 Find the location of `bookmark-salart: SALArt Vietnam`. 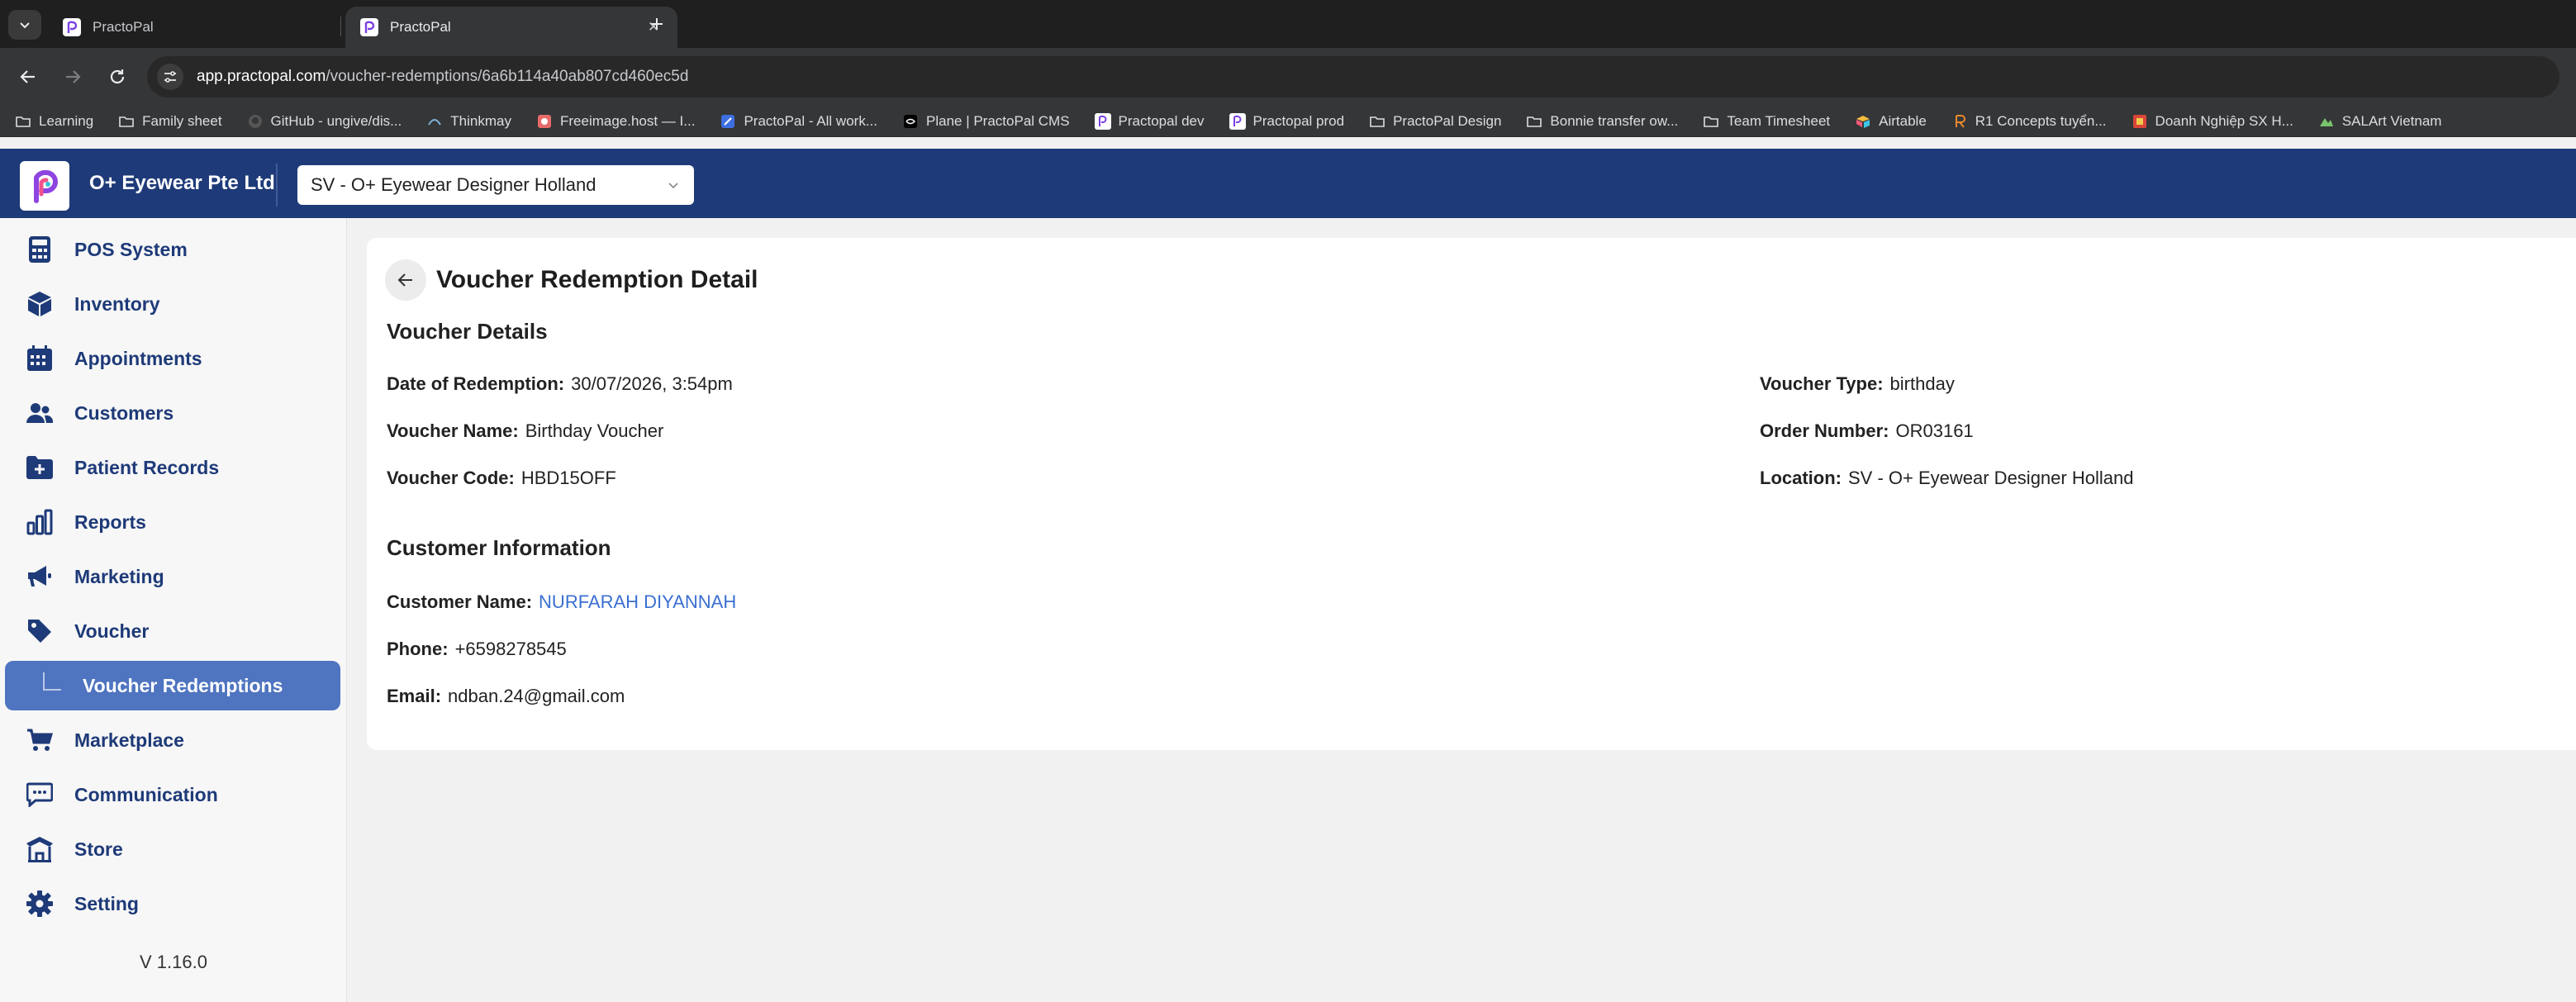

bookmark-salart: SALArt Vietnam is located at coordinates (2380, 121).